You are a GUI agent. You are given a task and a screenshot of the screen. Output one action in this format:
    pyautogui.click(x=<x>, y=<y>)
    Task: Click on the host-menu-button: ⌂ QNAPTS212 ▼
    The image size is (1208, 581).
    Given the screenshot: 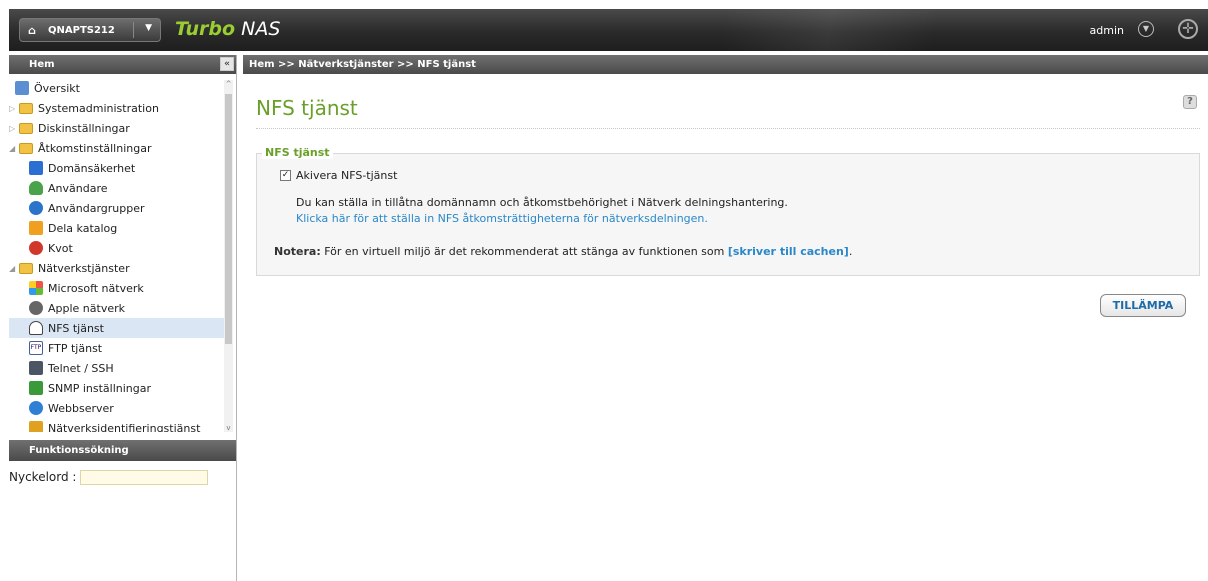 What is the action you would take?
    pyautogui.click(x=90, y=30)
    